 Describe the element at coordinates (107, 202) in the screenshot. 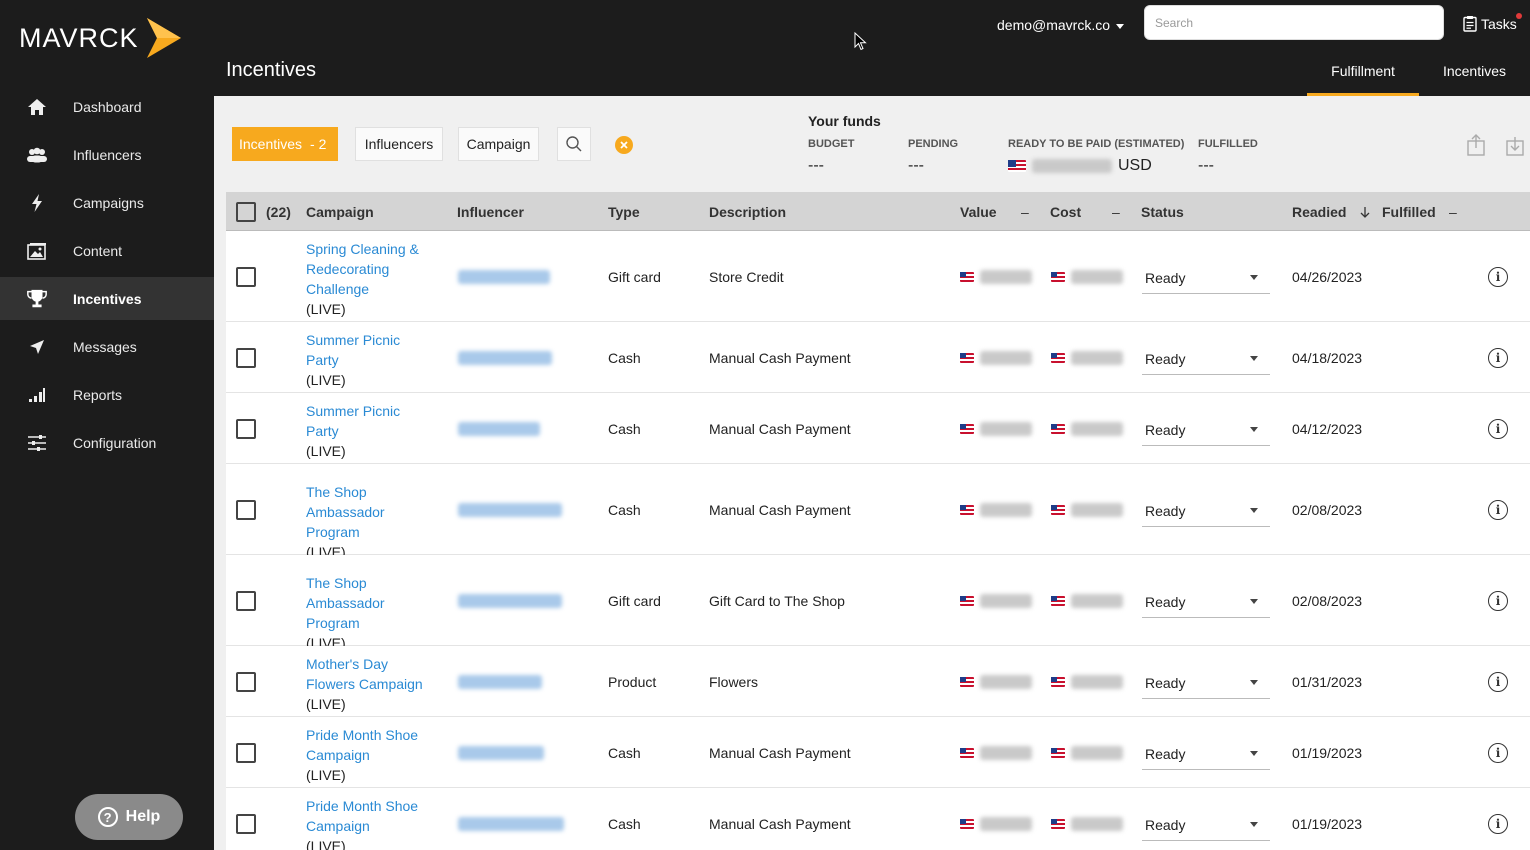

I see `sidebar-item-campaigns: Campaigns` at that location.